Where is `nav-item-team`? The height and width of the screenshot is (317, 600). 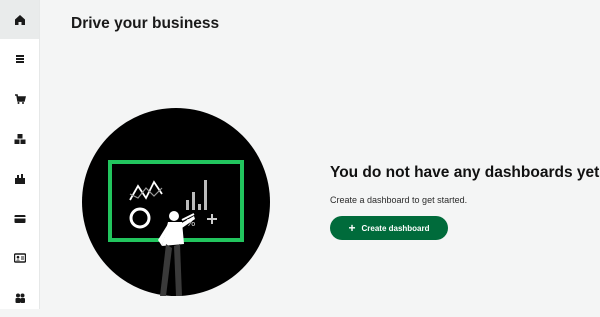
nav-item-team is located at coordinates (19, 297).